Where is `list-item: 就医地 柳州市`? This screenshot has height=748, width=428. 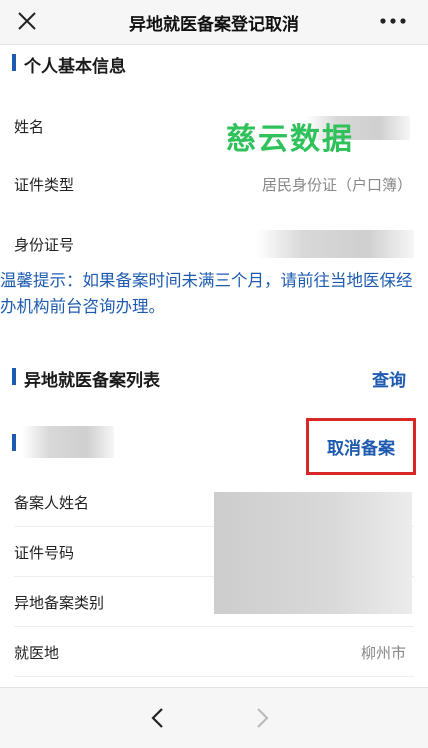
list-item: 就医地 柳州市 is located at coordinates (214, 652).